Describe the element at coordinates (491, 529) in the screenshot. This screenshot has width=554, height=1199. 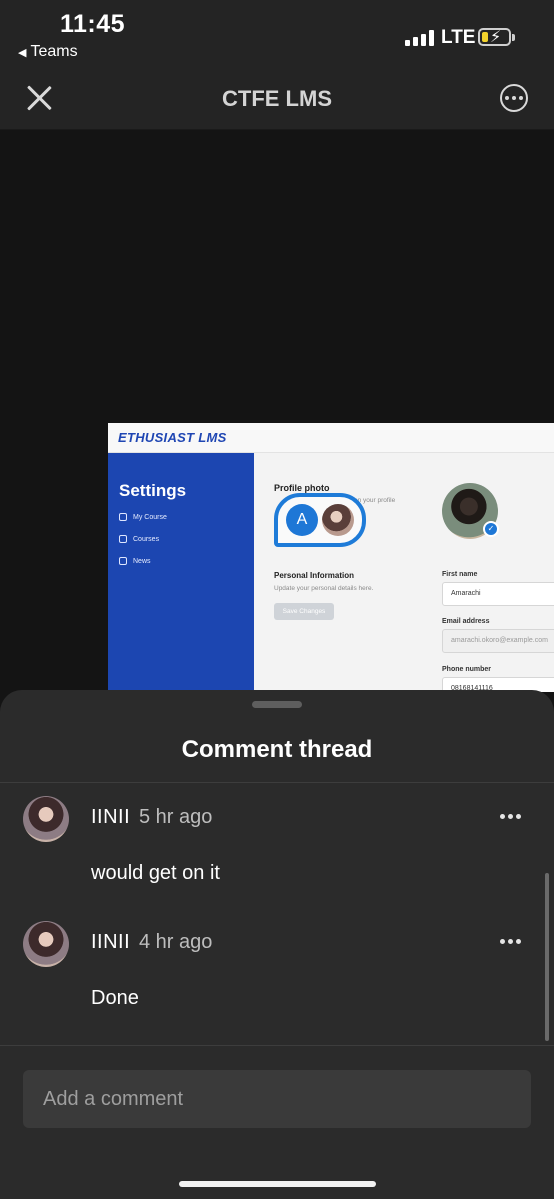
I see `verified-check-icon: ✓` at that location.